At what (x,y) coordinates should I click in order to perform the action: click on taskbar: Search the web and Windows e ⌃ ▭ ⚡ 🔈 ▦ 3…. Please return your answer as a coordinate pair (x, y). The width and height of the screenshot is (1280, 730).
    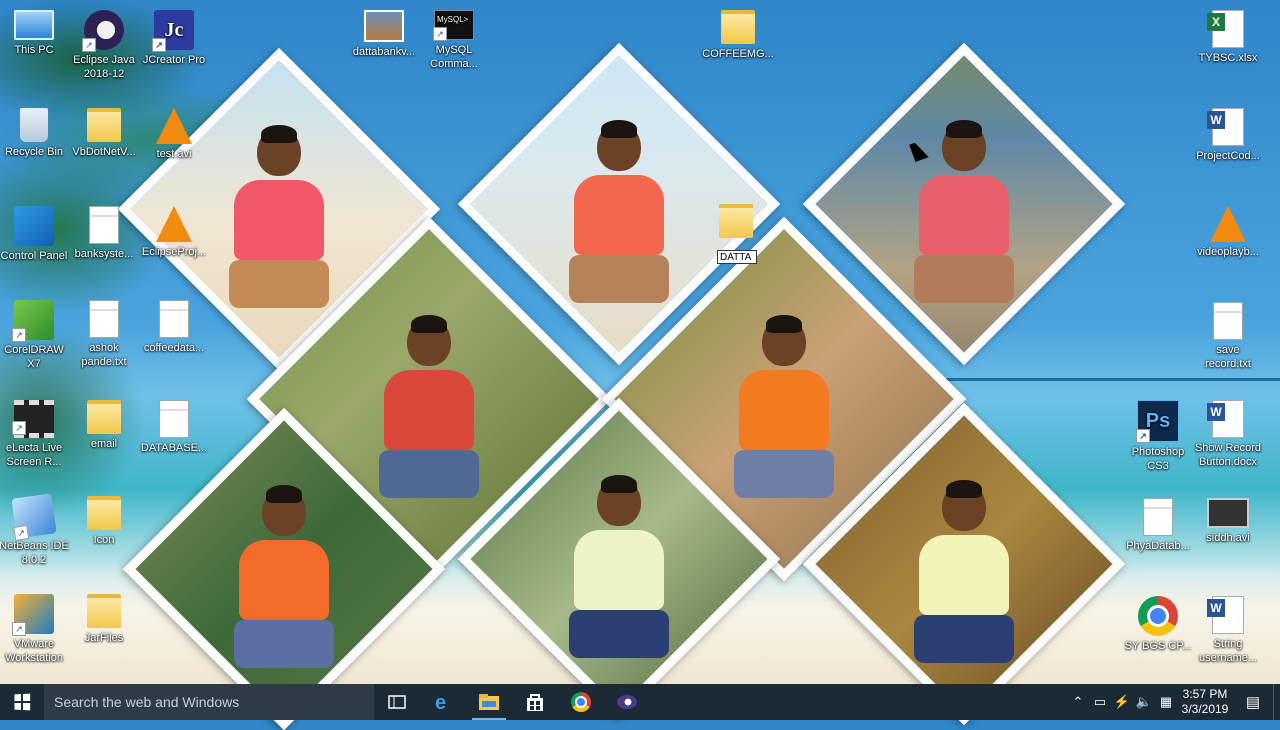
    Looking at the image, I should click on (640, 702).